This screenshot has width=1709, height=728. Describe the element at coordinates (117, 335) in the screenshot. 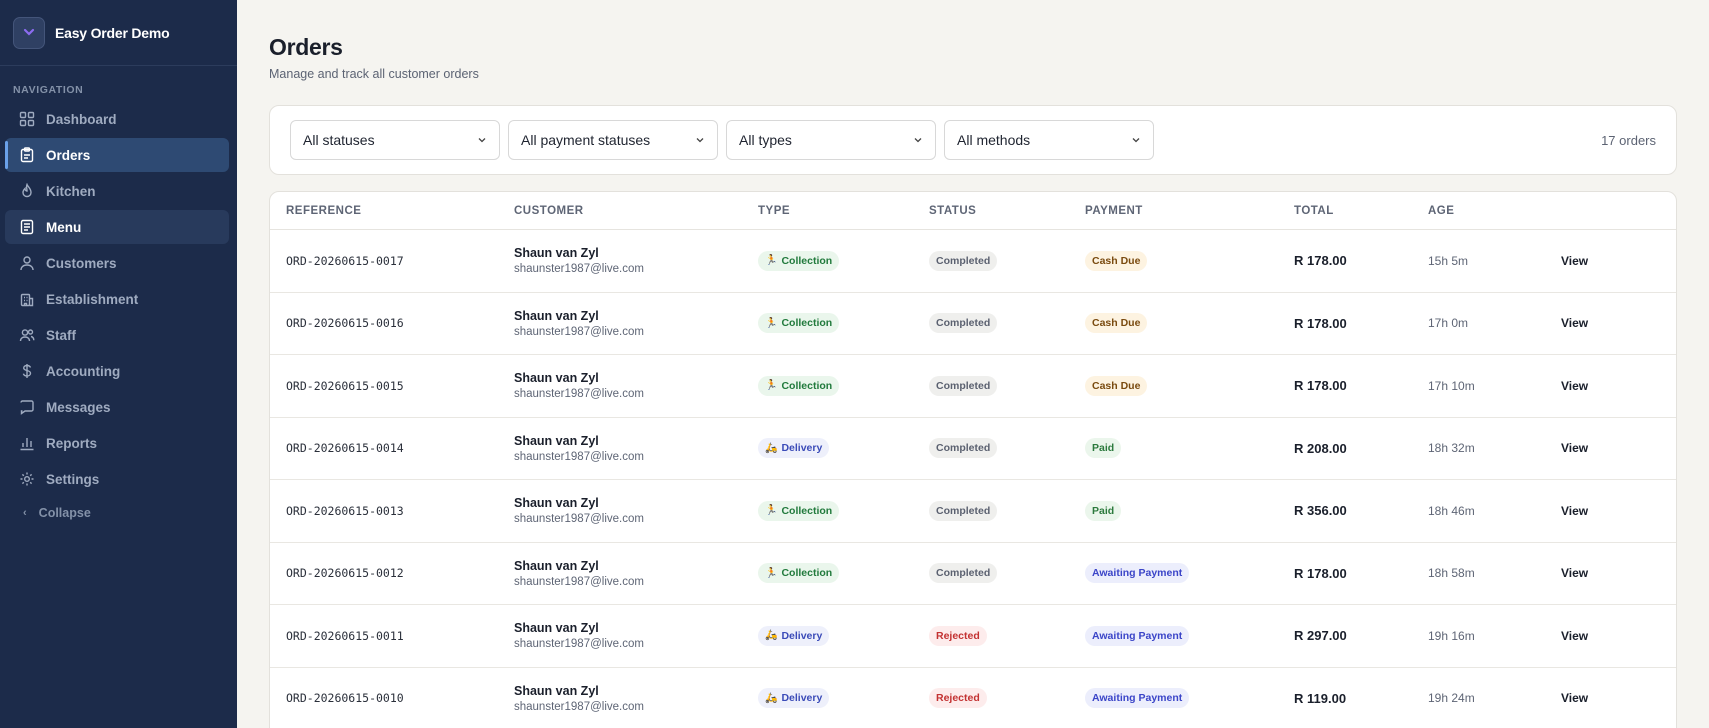

I see `sidebar-item-staff: Staff` at that location.